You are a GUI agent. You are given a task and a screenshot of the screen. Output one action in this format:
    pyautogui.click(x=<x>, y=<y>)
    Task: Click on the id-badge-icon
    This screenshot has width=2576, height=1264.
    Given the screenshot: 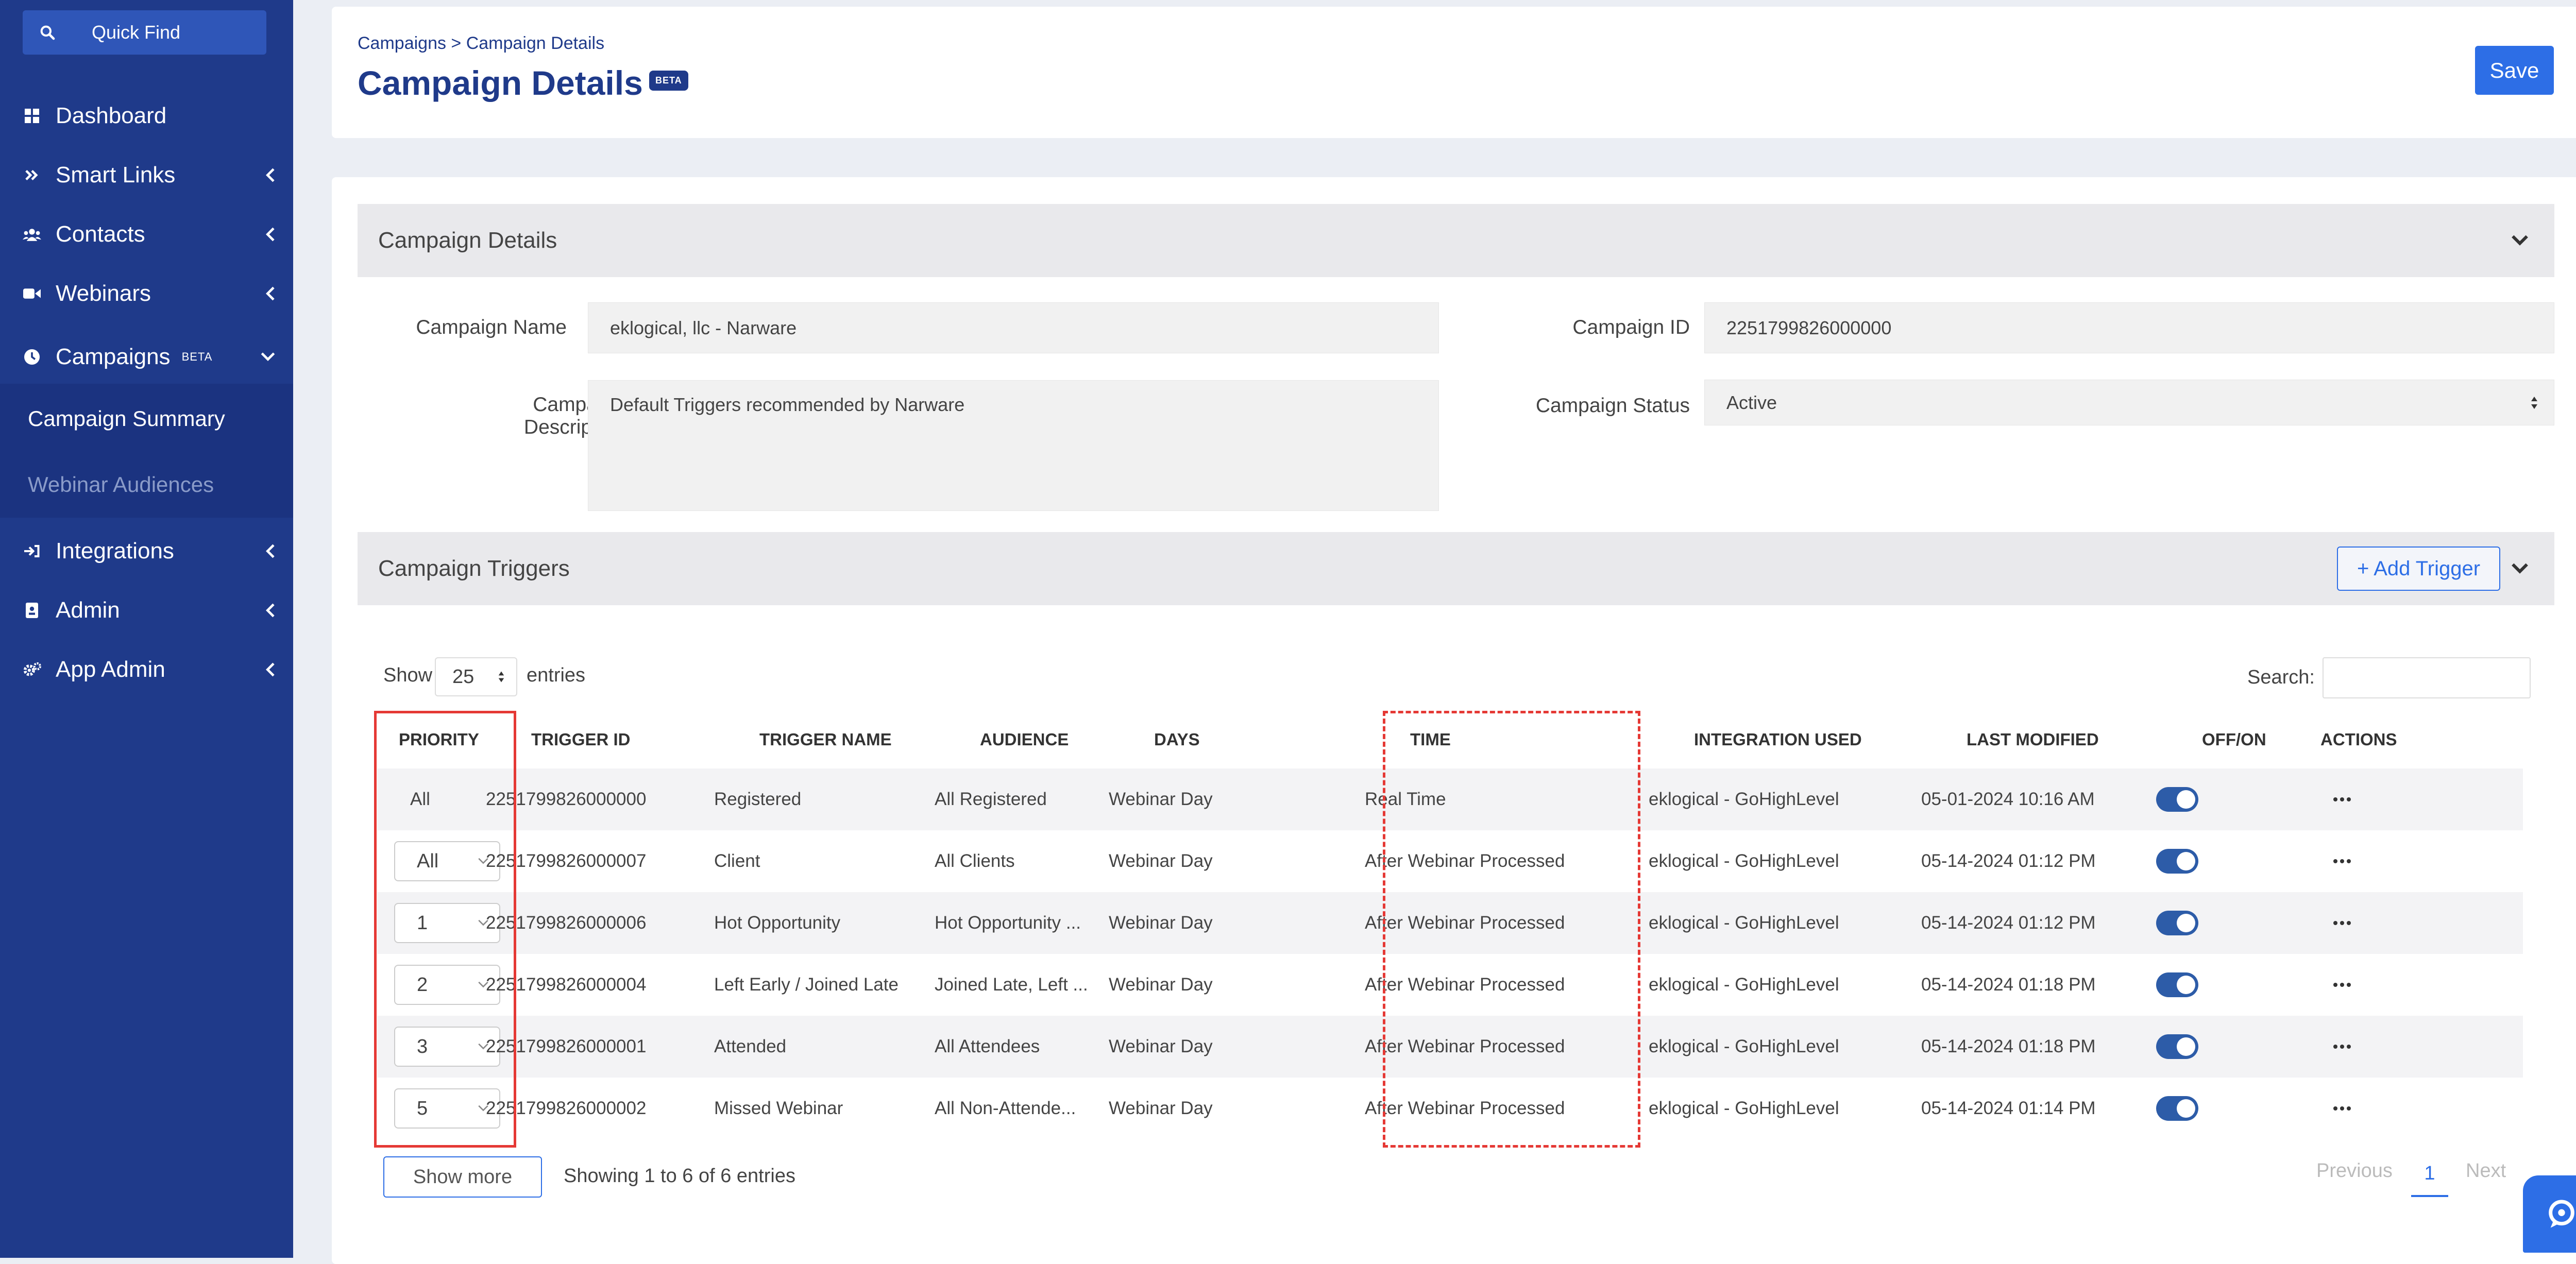 What is the action you would take?
    pyautogui.click(x=32, y=610)
    